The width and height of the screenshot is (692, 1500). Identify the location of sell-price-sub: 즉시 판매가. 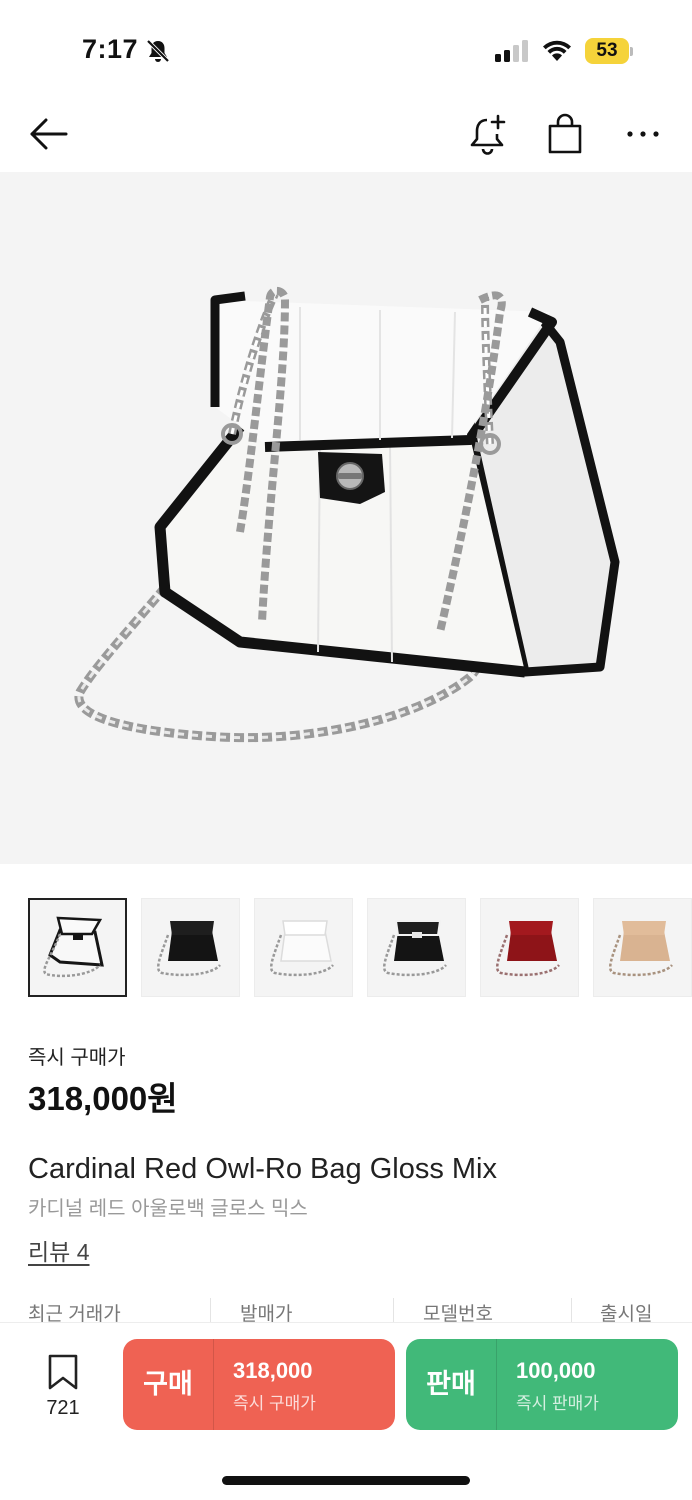
(557, 1403).